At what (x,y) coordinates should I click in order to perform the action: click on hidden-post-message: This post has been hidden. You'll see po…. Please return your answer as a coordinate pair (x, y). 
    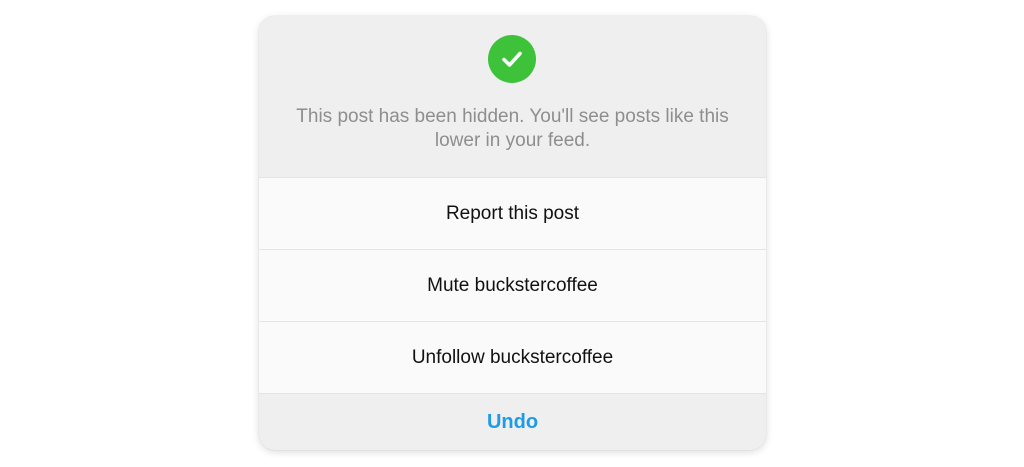
    Looking at the image, I should click on (512, 128).